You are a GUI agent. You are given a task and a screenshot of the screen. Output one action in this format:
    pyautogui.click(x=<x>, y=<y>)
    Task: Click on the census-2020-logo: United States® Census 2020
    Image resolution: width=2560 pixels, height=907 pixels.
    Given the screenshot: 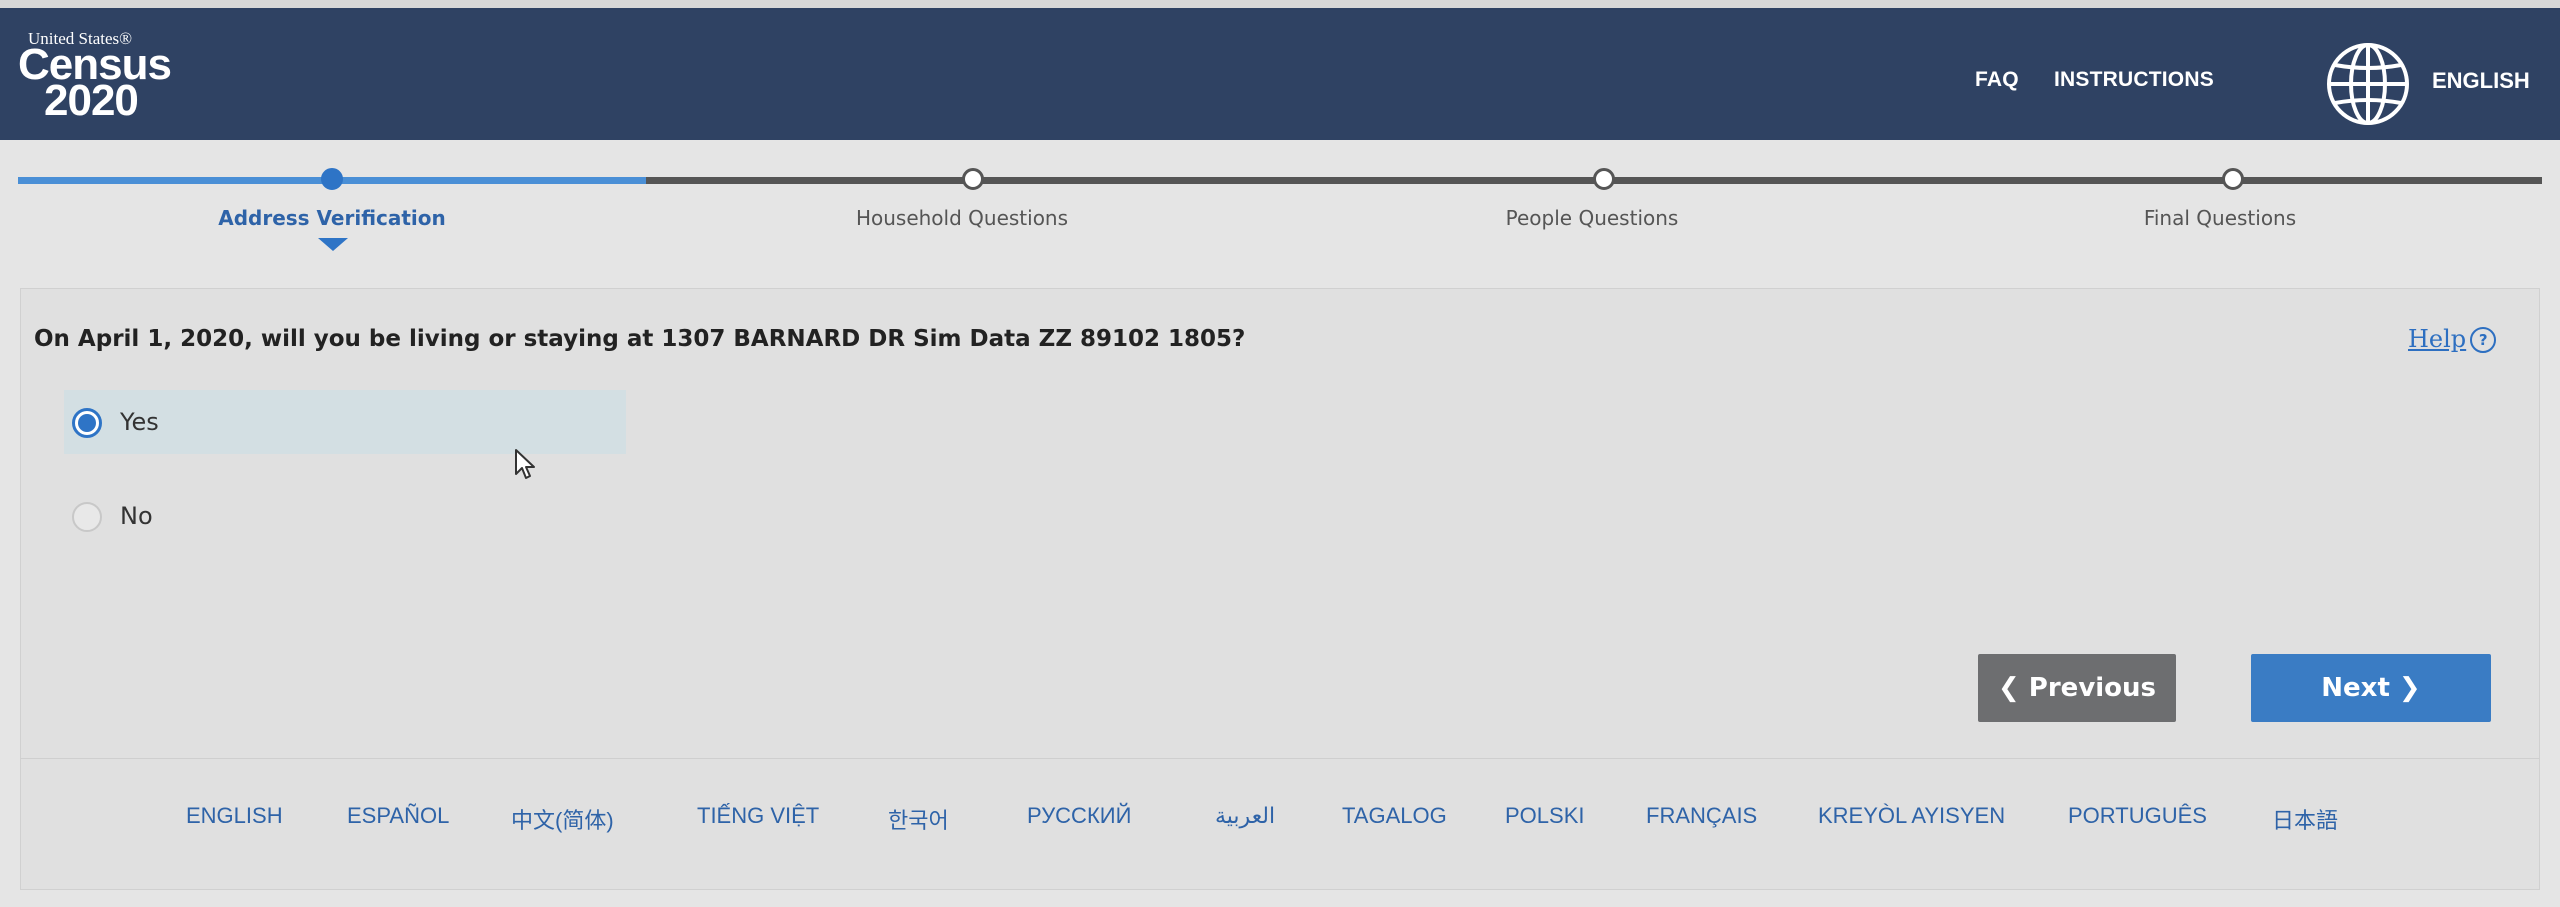 What is the action you would take?
    pyautogui.click(x=95, y=76)
    